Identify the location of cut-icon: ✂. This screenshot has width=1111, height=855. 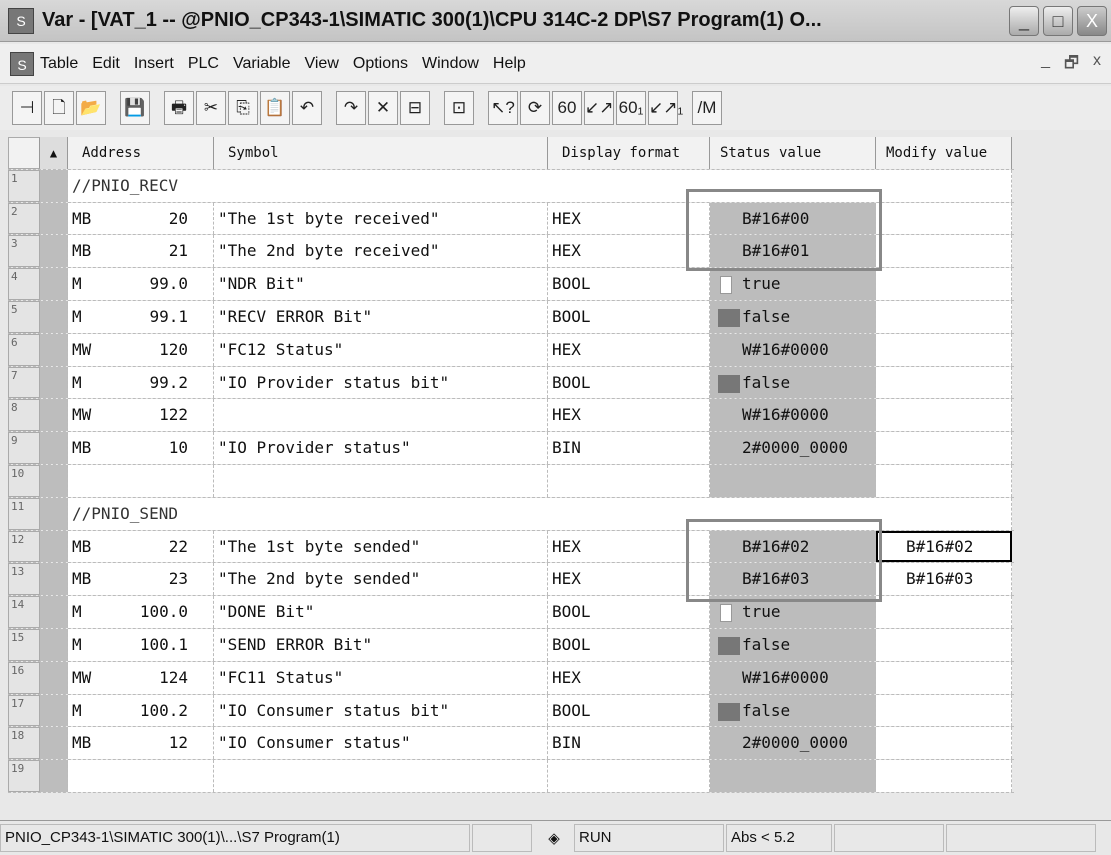
(211, 108).